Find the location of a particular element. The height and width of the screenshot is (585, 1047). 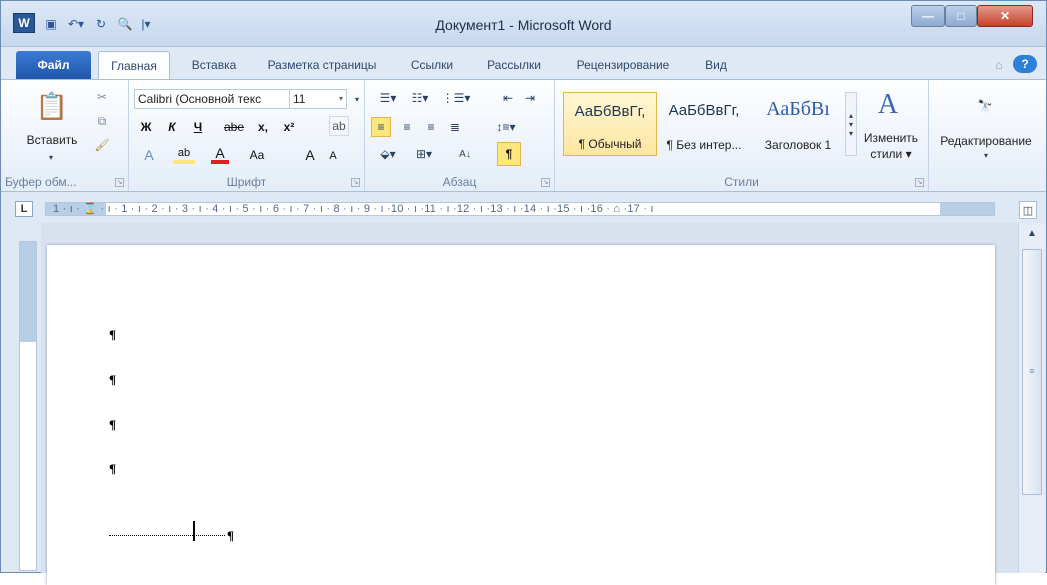

underline-button: Ч is located at coordinates (198, 127).